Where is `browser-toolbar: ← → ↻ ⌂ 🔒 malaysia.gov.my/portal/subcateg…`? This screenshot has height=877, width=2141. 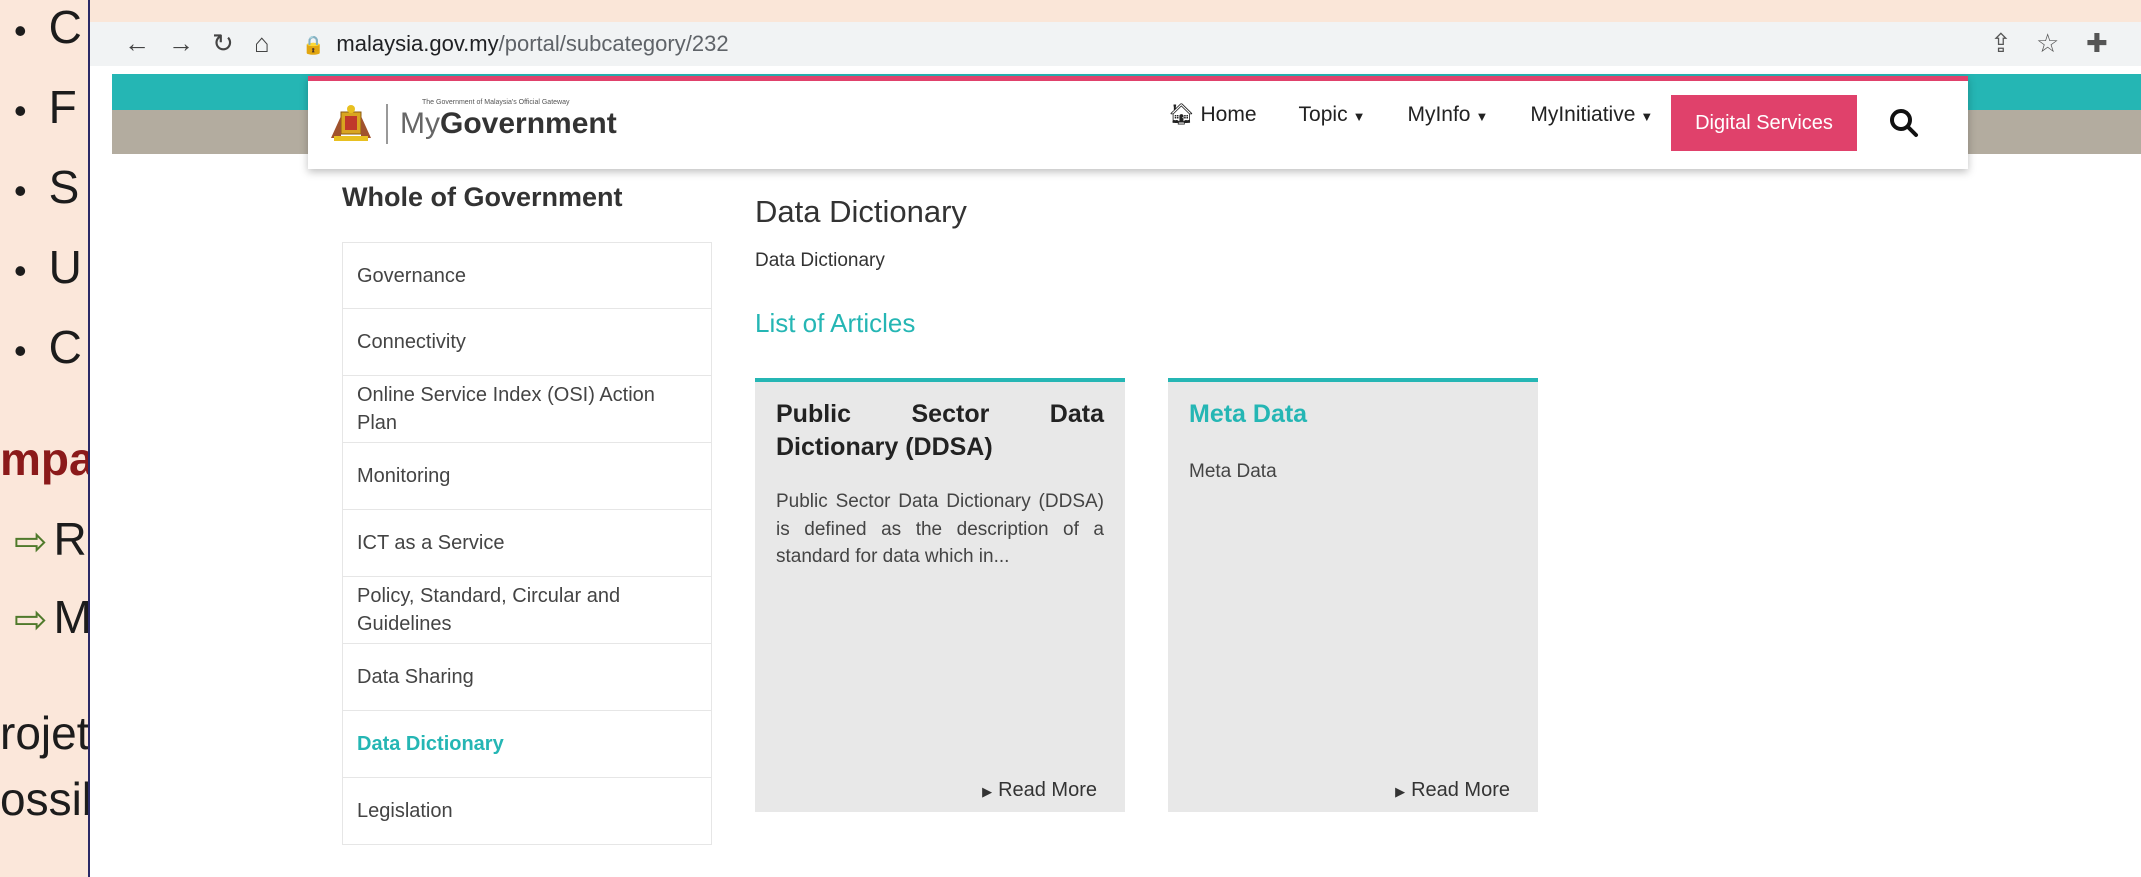 browser-toolbar: ← → ↻ ⌂ 🔒 malaysia.gov.my/portal/subcateg… is located at coordinates (1115, 33).